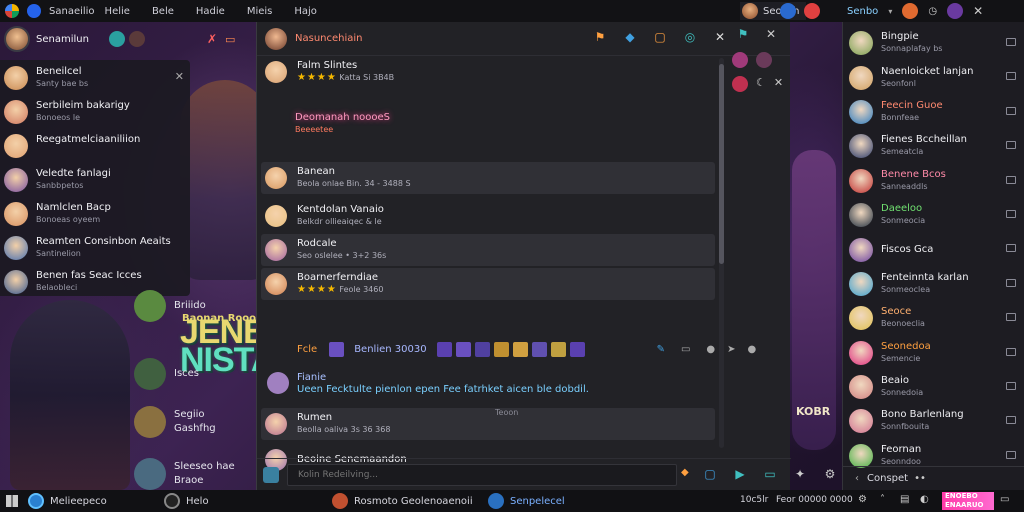  I want to click on menu-item: Hajo, so click(305, 11).